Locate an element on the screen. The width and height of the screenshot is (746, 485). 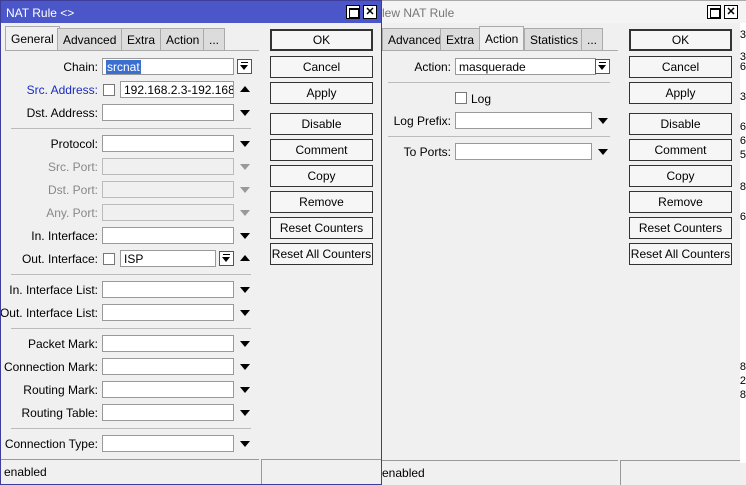
in-interface-field is located at coordinates (168, 235).